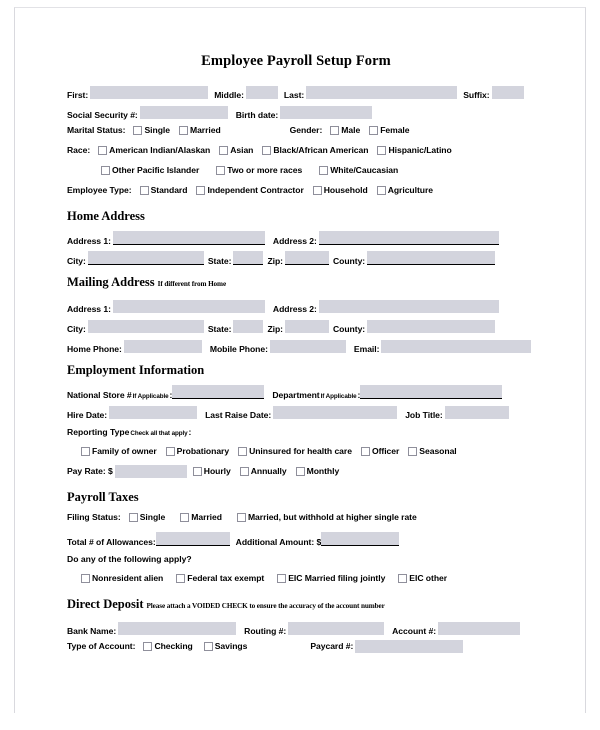 The image size is (600, 730). What do you see at coordinates (319, 150) in the screenshot?
I see `race-option-black-african-american: Black/African American` at bounding box center [319, 150].